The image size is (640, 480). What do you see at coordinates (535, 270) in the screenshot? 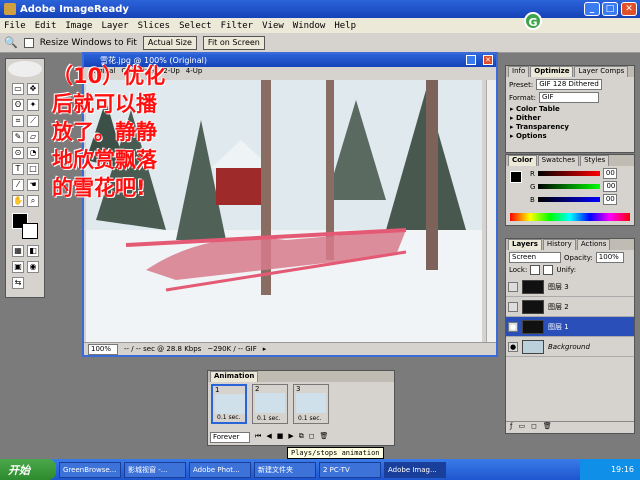
I see `lock-transparency-icon` at bounding box center [535, 270].